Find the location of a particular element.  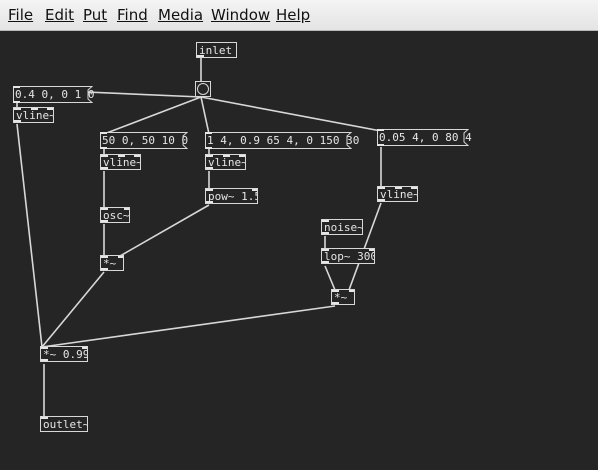

object-label: outlet~ is located at coordinates (65, 424).